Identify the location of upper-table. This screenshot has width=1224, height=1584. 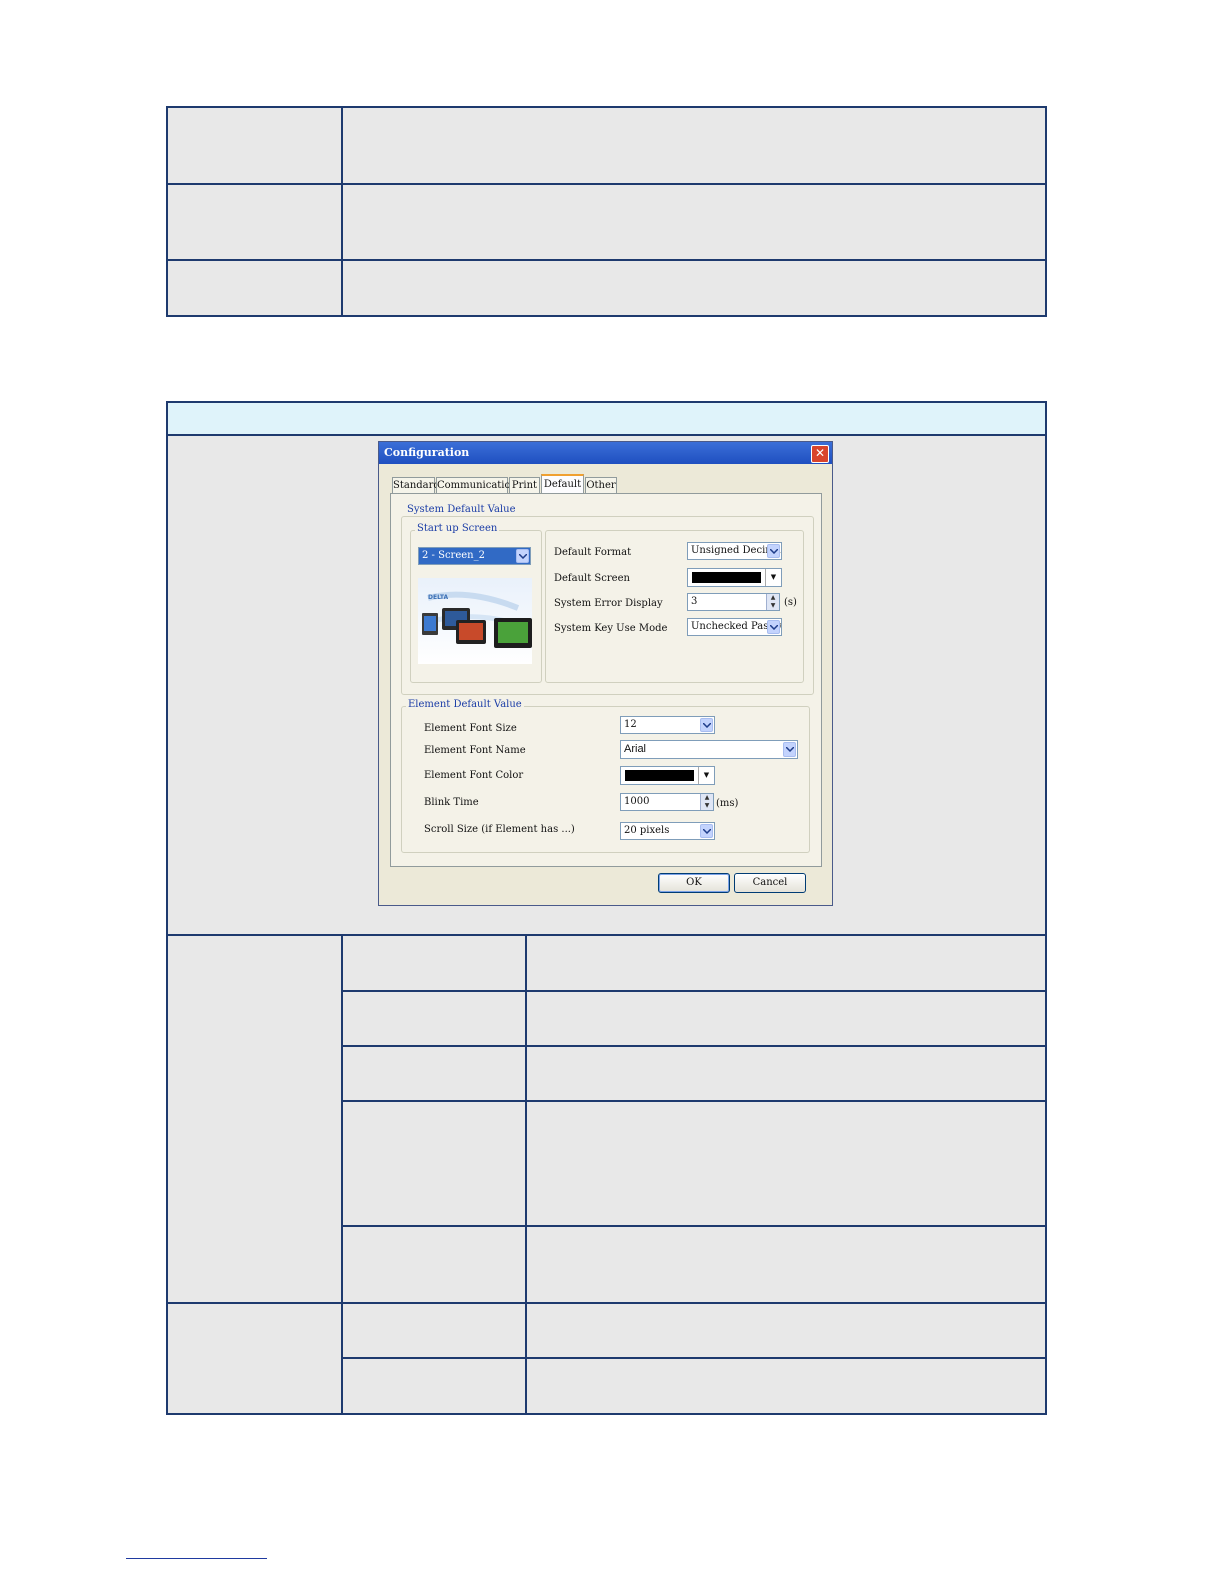
(606, 211).